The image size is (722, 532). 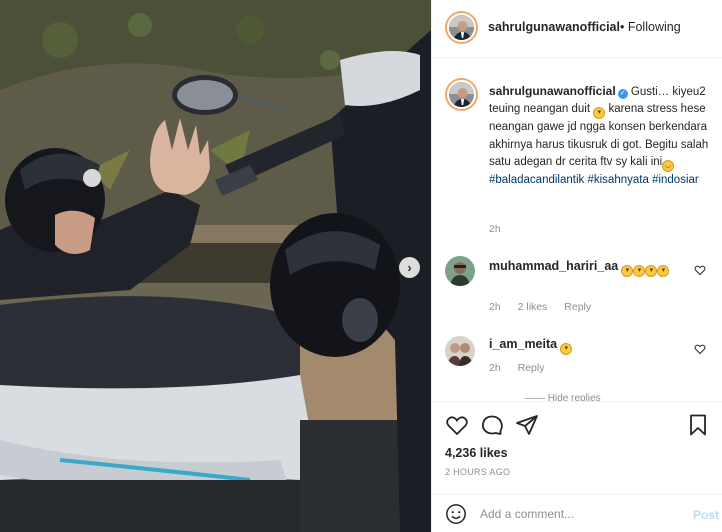 What do you see at coordinates (706, 515) in the screenshot?
I see `post-comment-button: Post` at bounding box center [706, 515].